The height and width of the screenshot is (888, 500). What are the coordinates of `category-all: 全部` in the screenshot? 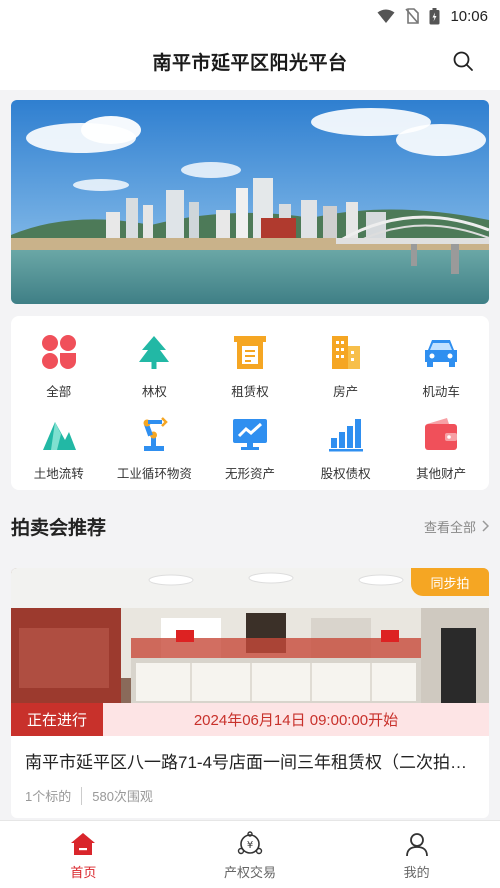 It's located at (59, 367).